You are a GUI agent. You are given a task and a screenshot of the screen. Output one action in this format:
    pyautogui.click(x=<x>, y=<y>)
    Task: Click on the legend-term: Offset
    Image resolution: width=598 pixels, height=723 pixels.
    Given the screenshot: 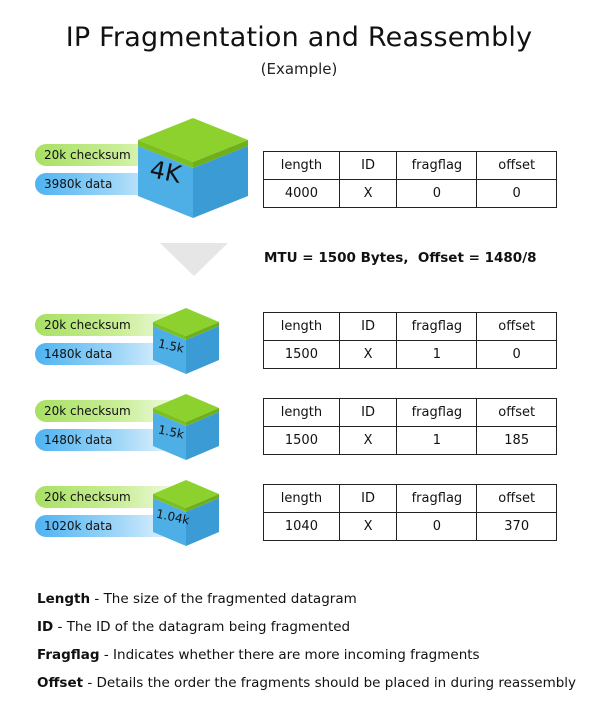 What is the action you would take?
    pyautogui.click(x=60, y=683)
    